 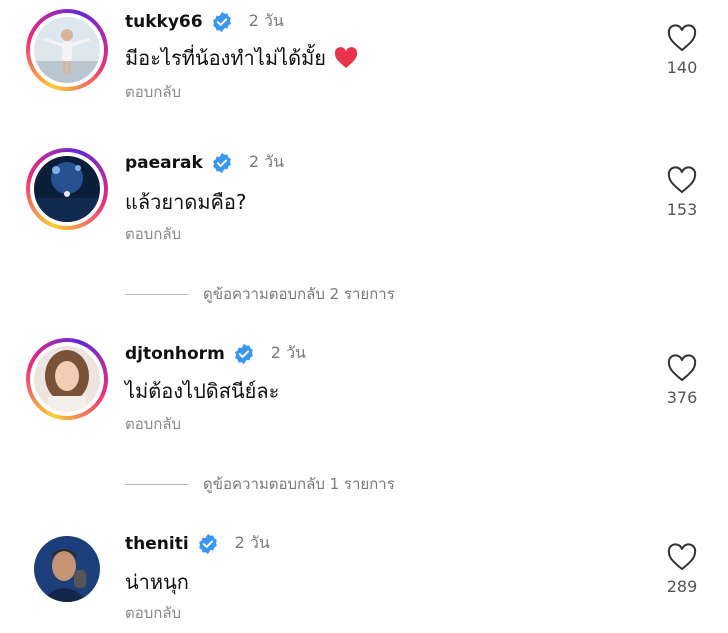 What do you see at coordinates (299, 294) in the screenshot?
I see `view-replies-label: ดูข้อความตอบกลับ 2 รายการ` at bounding box center [299, 294].